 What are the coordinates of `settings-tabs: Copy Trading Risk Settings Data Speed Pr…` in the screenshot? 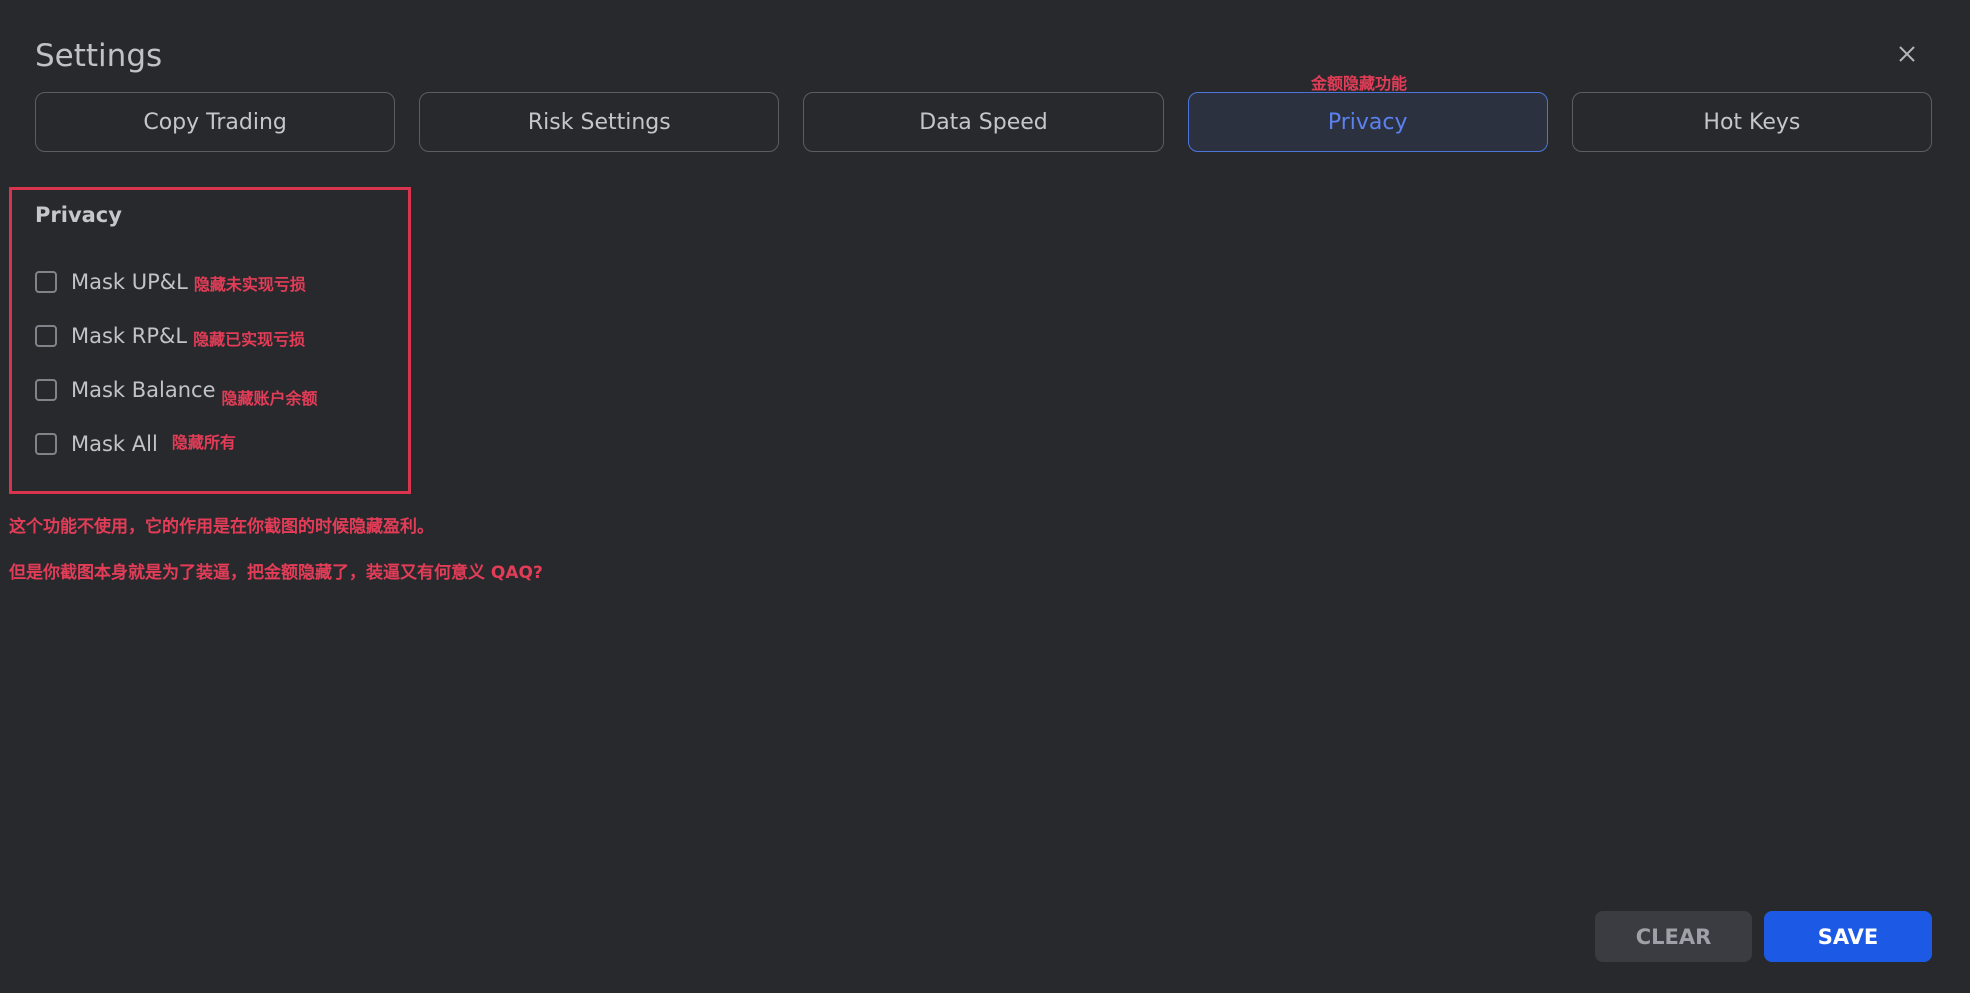 It's located at (984, 122).